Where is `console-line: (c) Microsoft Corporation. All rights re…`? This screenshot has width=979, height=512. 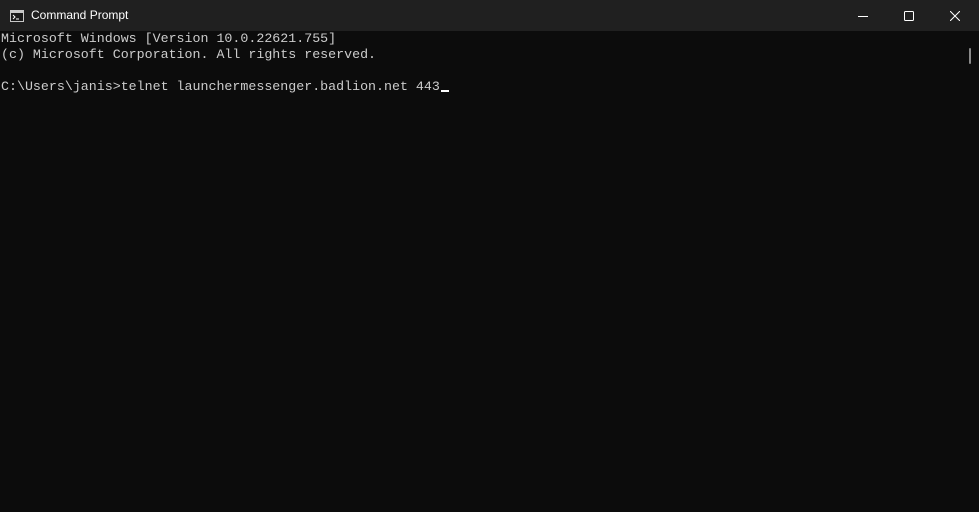
console-line: (c) Microsoft Corporation. All rights re… is located at coordinates (189, 54).